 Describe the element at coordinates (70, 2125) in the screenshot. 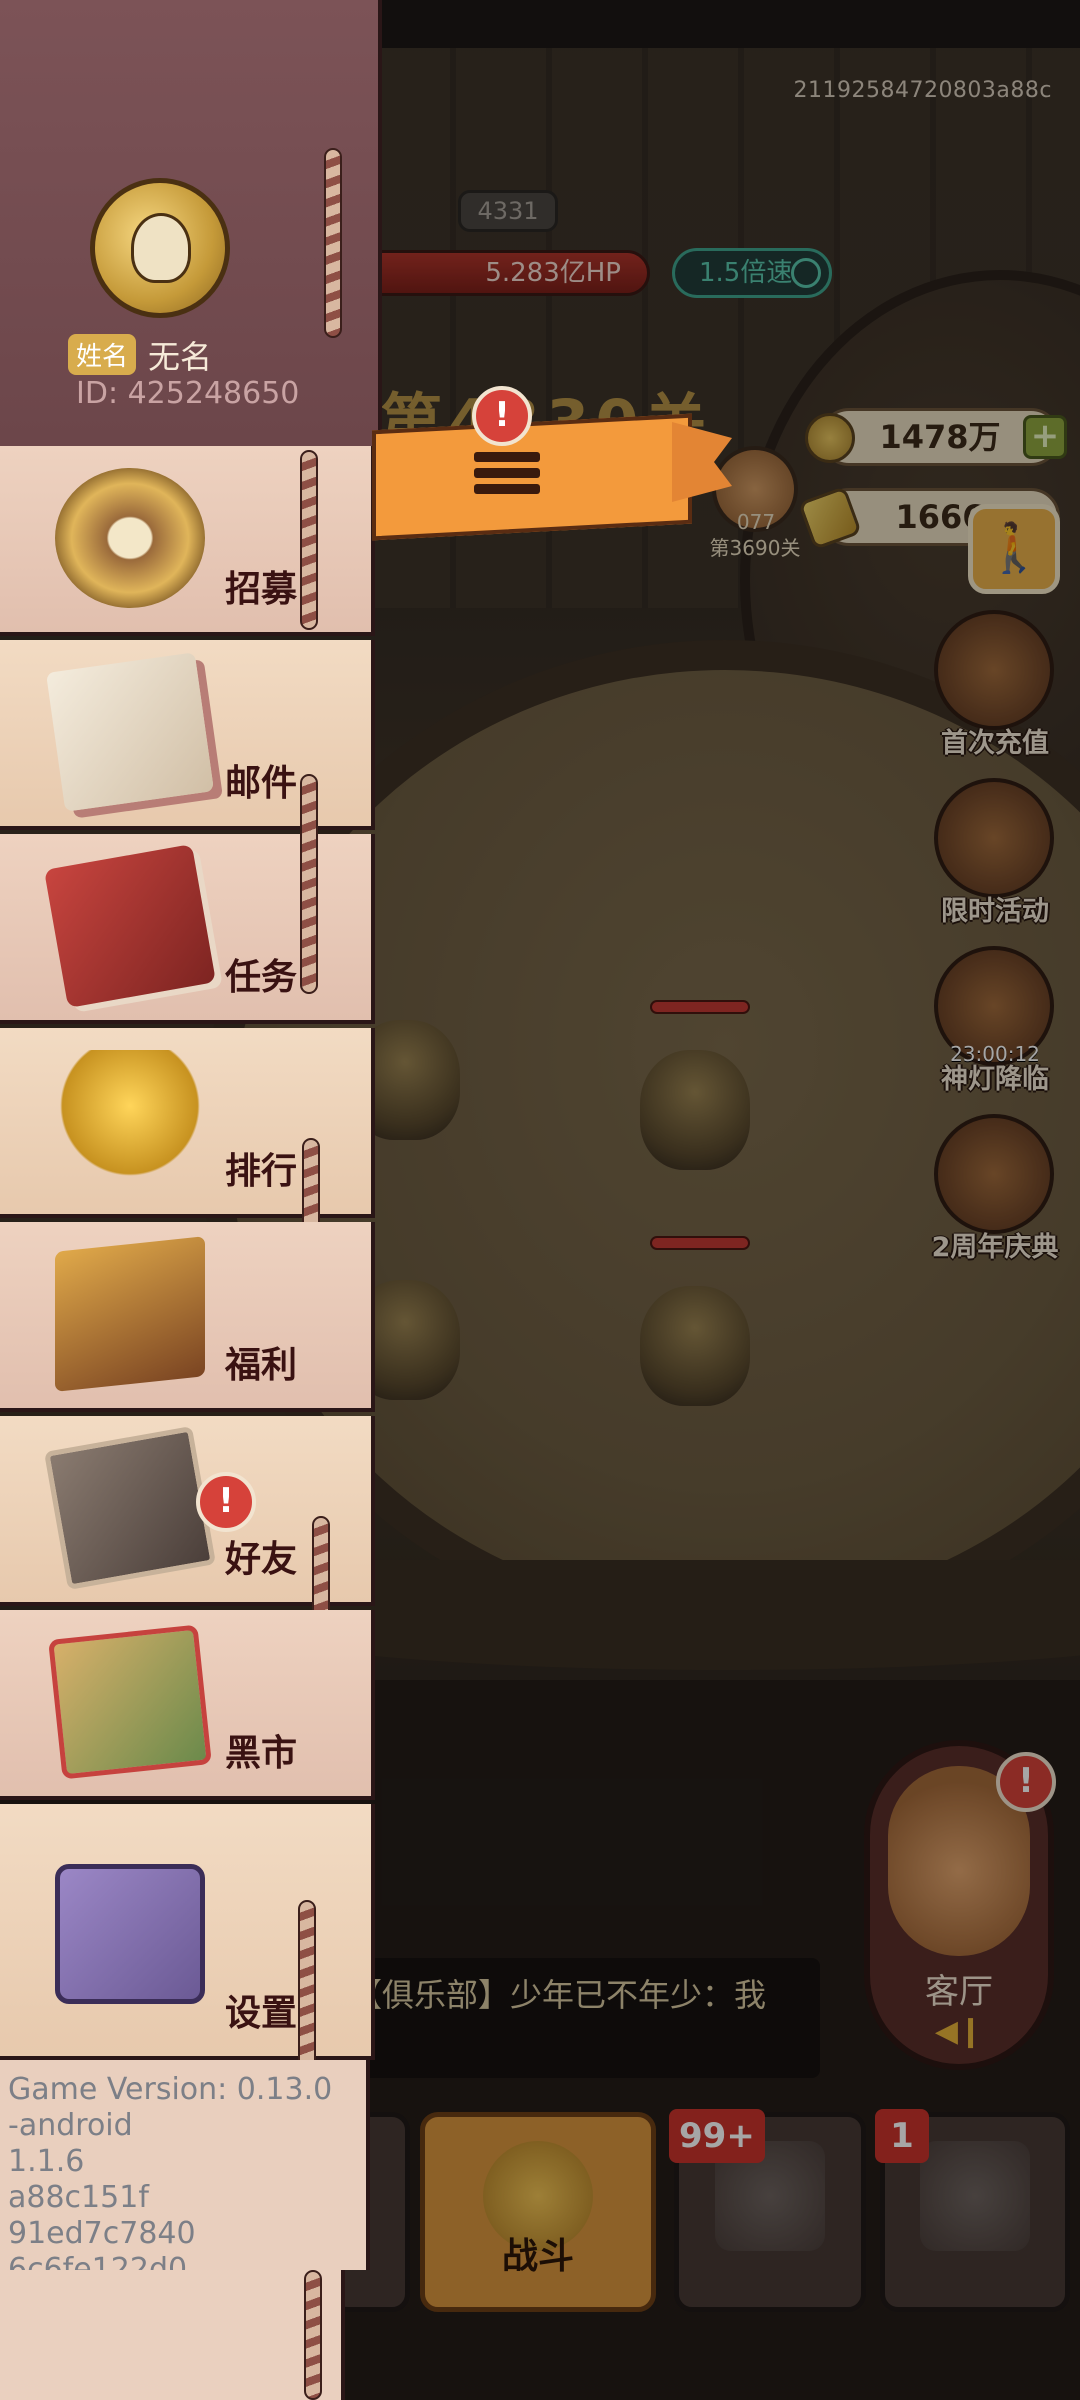

I see `version-line: -android` at that location.